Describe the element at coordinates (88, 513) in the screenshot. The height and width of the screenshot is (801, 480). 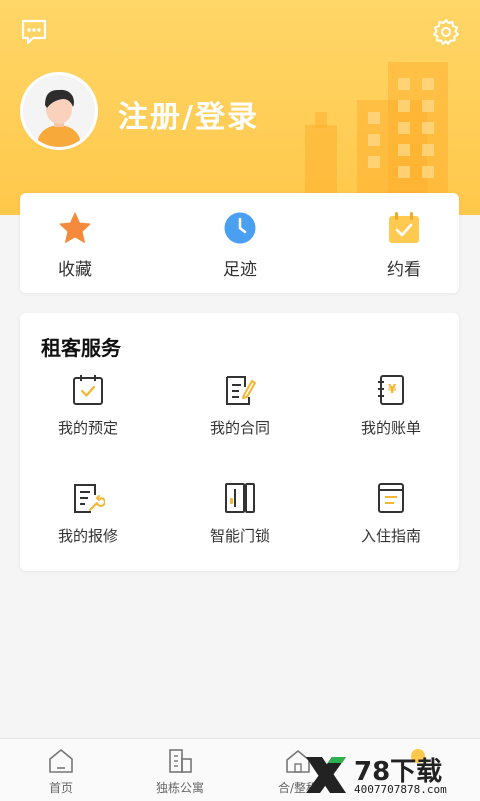
I see `service-my-repair: 我的报修` at that location.